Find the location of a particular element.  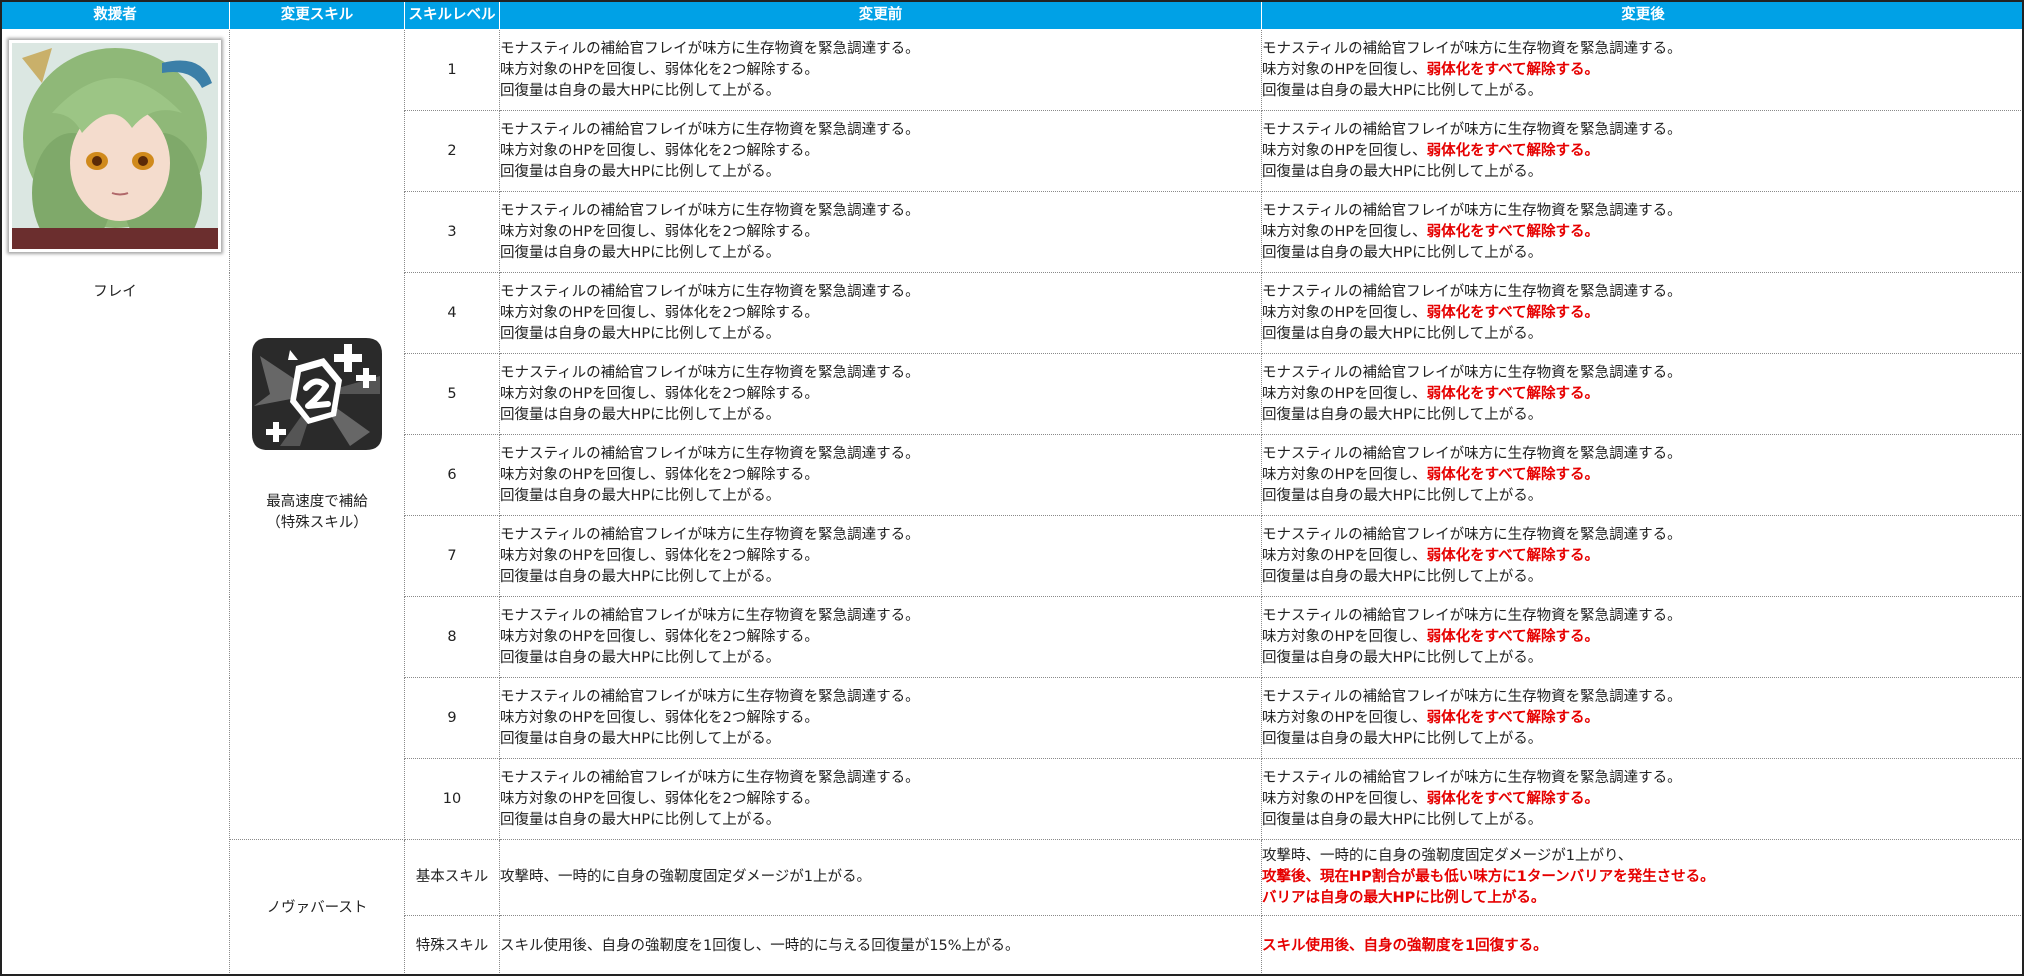

before-cell: スキル使用後、自身の強靭度を1回復し、一時的に与える回復量が15%上がる。 is located at coordinates (880, 945).